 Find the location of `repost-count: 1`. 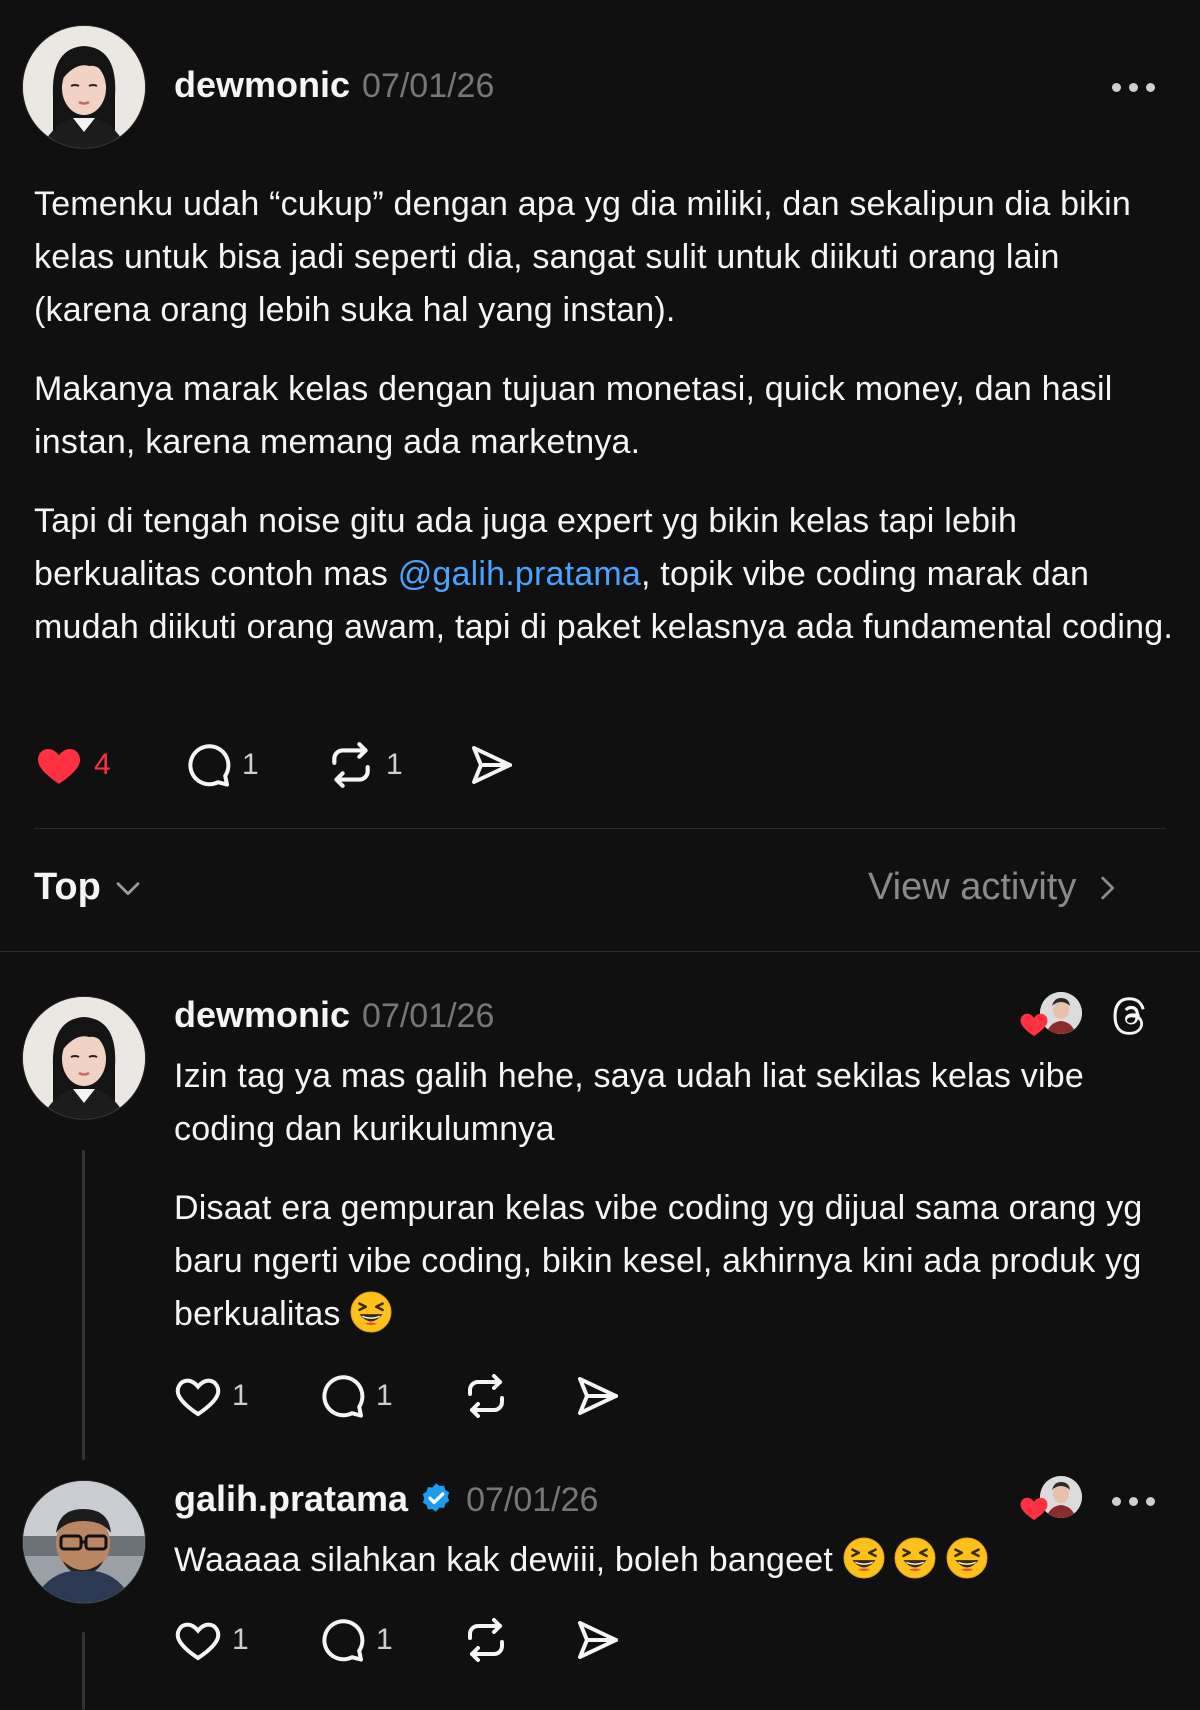

repost-count: 1 is located at coordinates (394, 764).